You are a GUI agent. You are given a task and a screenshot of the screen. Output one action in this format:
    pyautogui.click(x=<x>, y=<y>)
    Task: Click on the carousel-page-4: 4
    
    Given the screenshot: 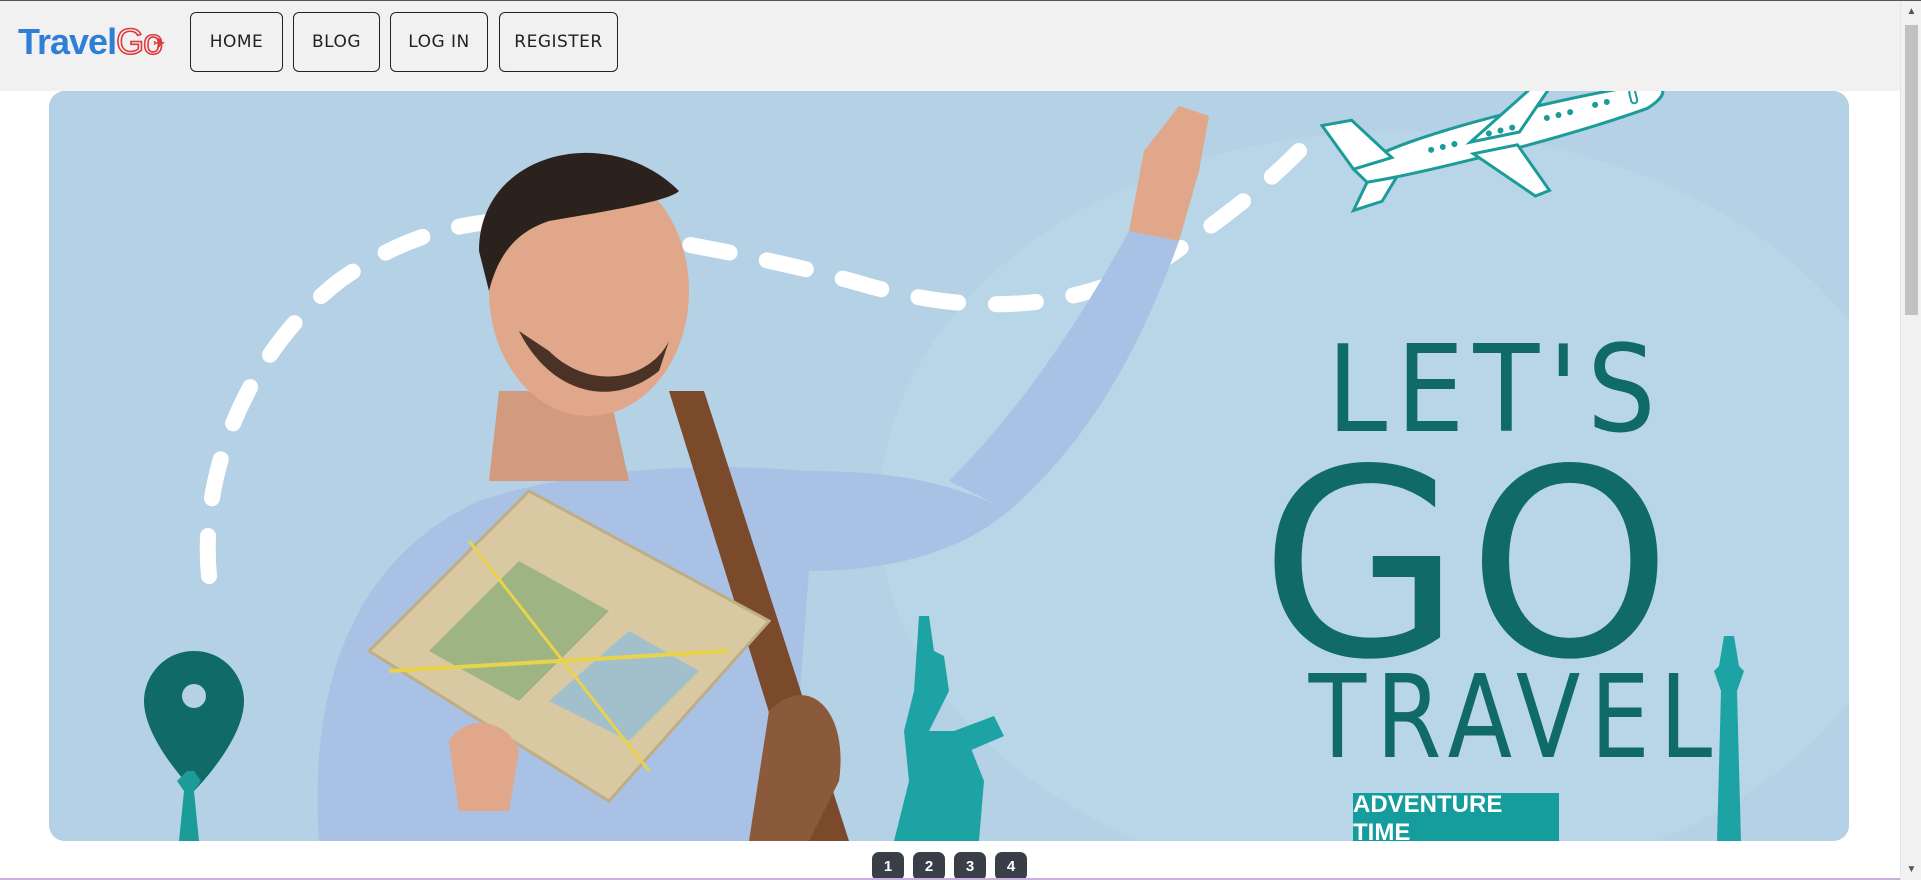 What is the action you would take?
    pyautogui.click(x=1011, y=866)
    